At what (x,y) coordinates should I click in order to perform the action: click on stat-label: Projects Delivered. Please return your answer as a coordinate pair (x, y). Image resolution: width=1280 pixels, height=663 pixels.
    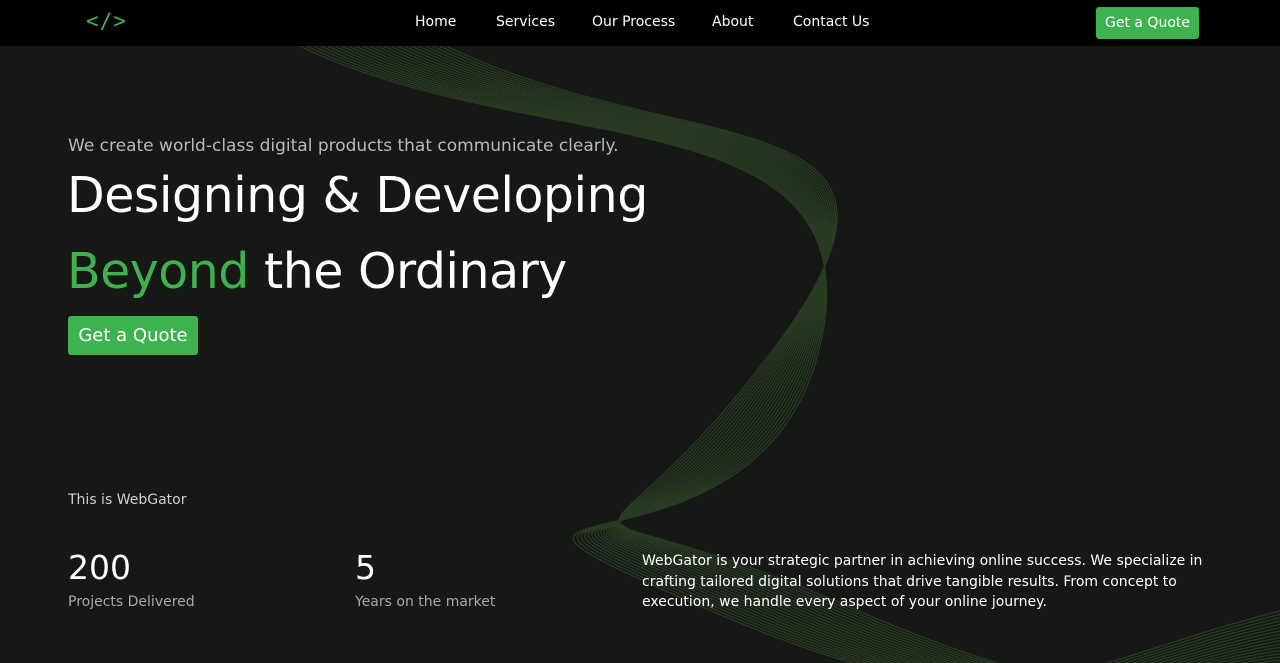
    Looking at the image, I should click on (131, 602).